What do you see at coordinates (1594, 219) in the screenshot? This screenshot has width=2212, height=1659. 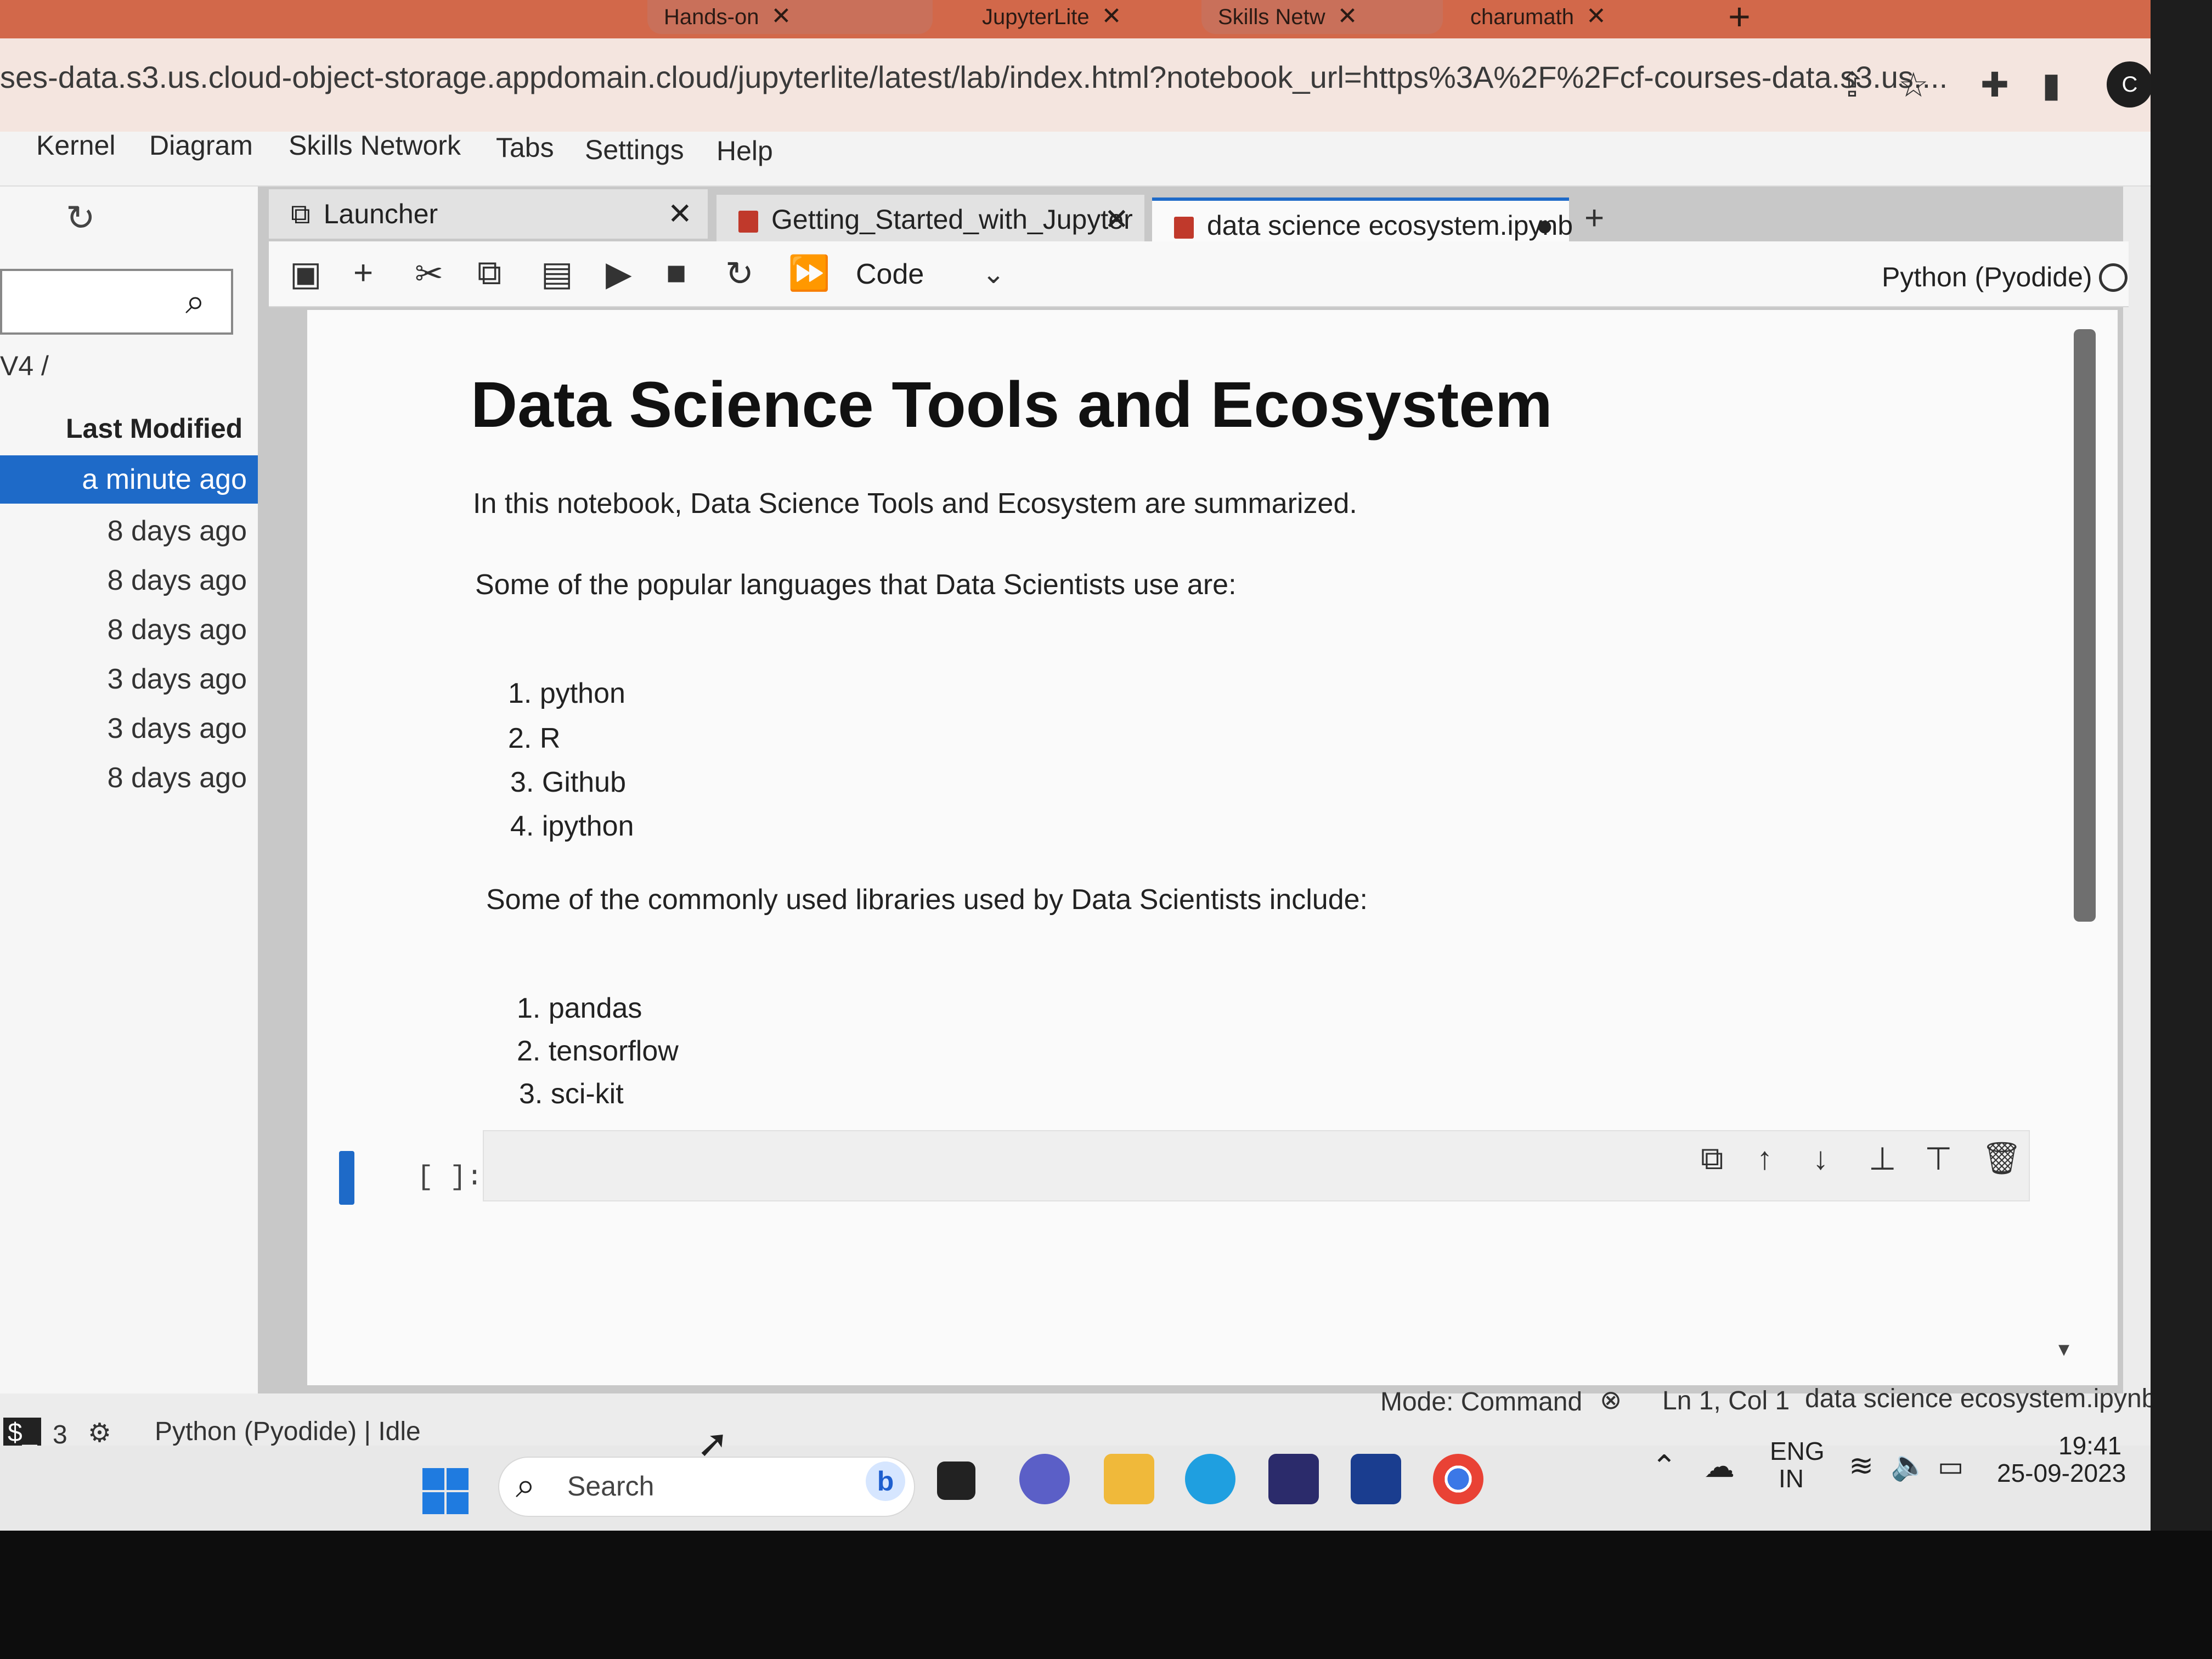 I see `add-tab-icon: +` at bounding box center [1594, 219].